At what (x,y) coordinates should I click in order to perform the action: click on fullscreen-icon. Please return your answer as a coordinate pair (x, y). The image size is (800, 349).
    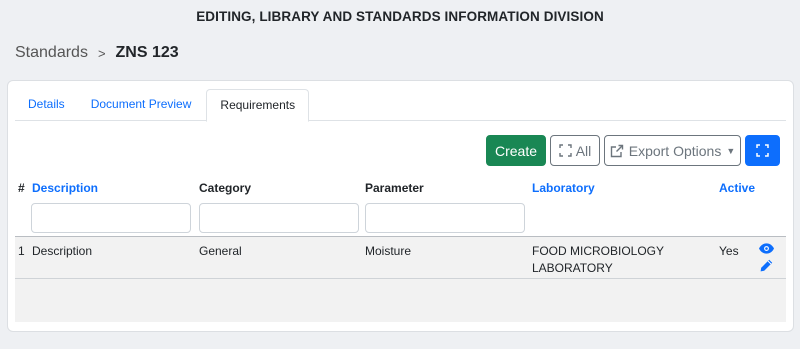
    Looking at the image, I should click on (762, 150).